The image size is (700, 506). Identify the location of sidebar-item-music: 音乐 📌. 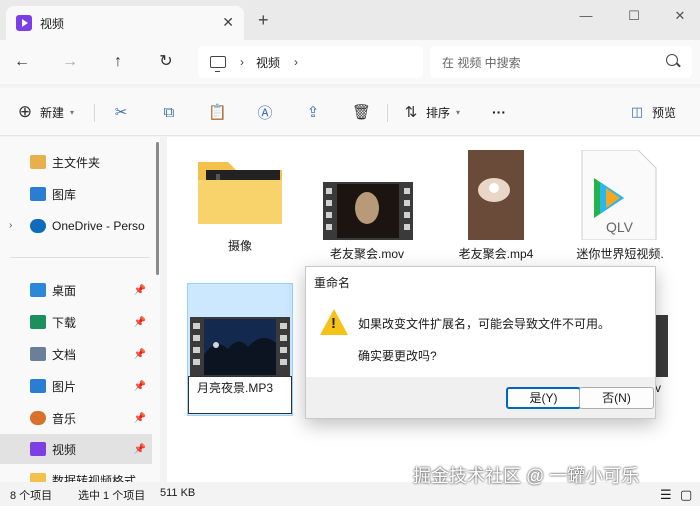
(76, 418).